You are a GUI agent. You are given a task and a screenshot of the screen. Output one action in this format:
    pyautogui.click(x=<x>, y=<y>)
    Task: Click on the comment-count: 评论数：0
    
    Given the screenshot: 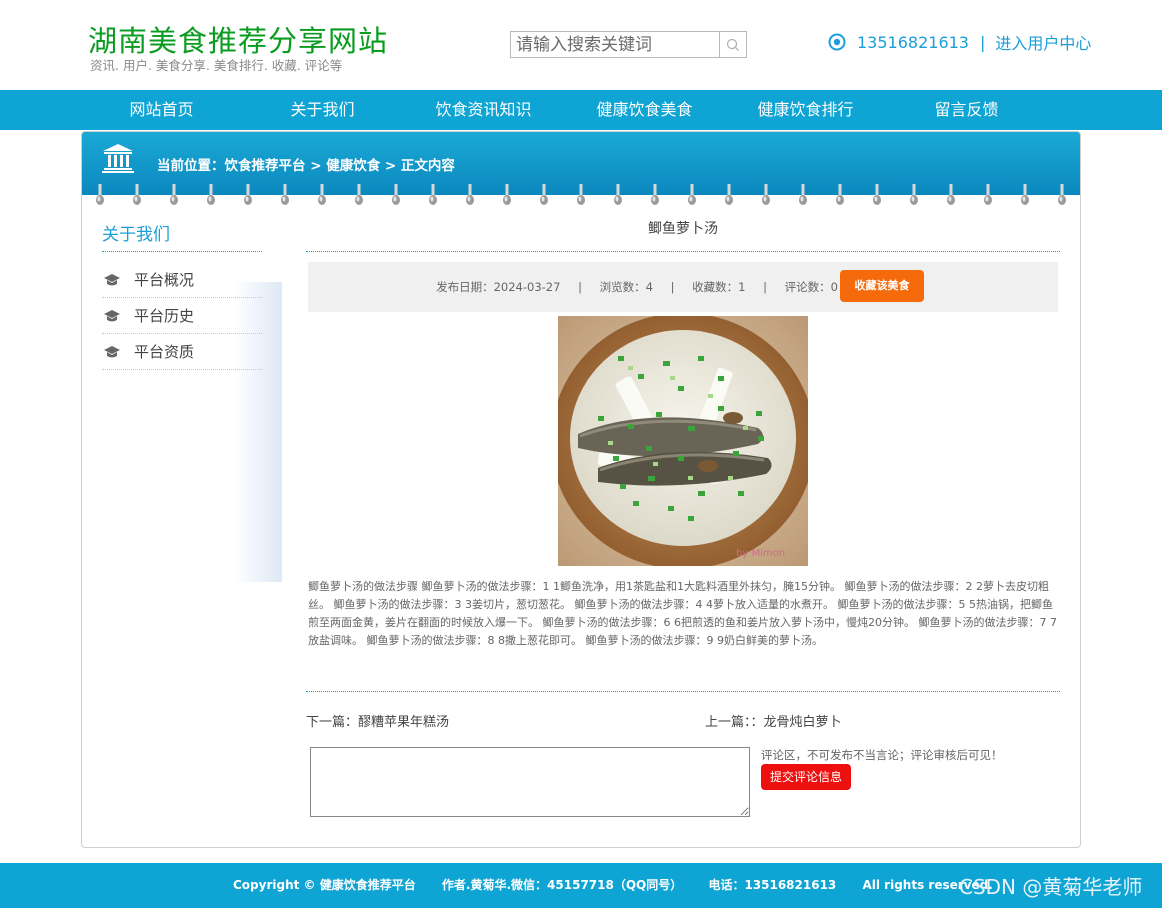 What is the action you would take?
    pyautogui.click(x=811, y=287)
    